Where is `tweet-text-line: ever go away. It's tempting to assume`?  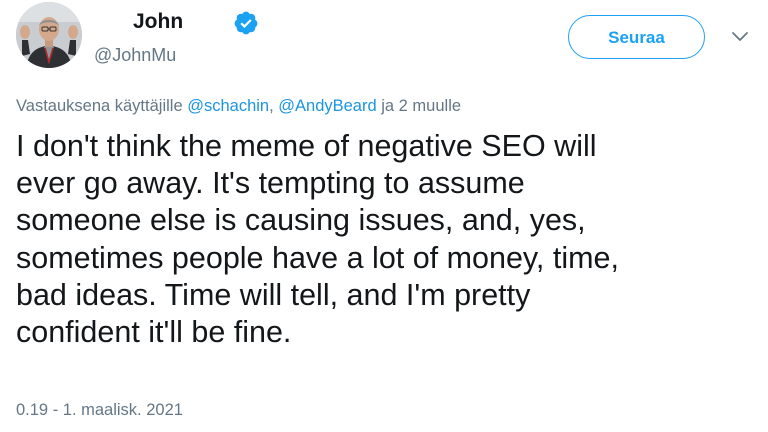
tweet-text-line: ever go away. It's tempting to assume is located at coordinates (270, 183).